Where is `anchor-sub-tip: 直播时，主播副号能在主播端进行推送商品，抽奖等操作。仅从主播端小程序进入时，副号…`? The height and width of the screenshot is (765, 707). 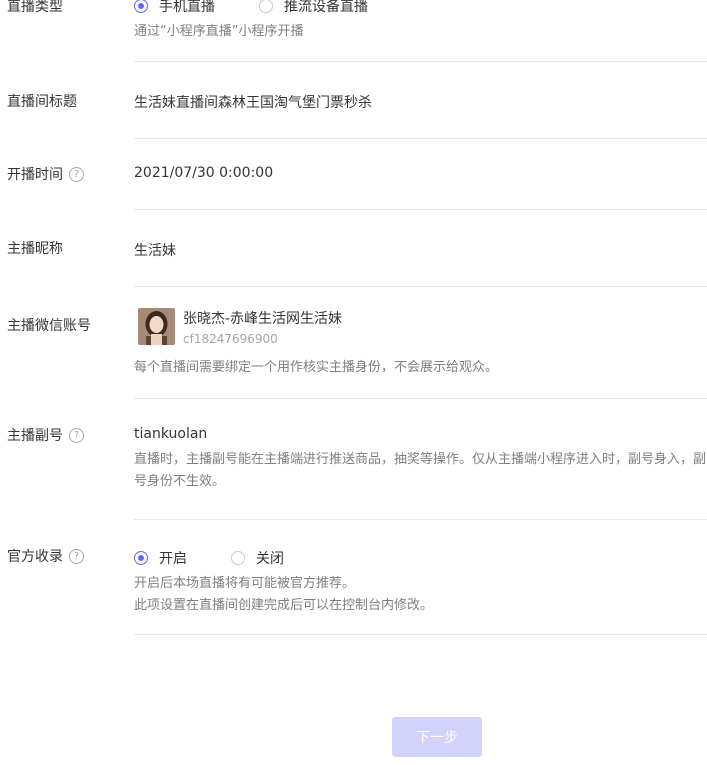 anchor-sub-tip: 直播时，主播副号能在主播端进行推送商品，抽奖等操作。仅从主播端小程序进入时，副号… is located at coordinates (420, 470).